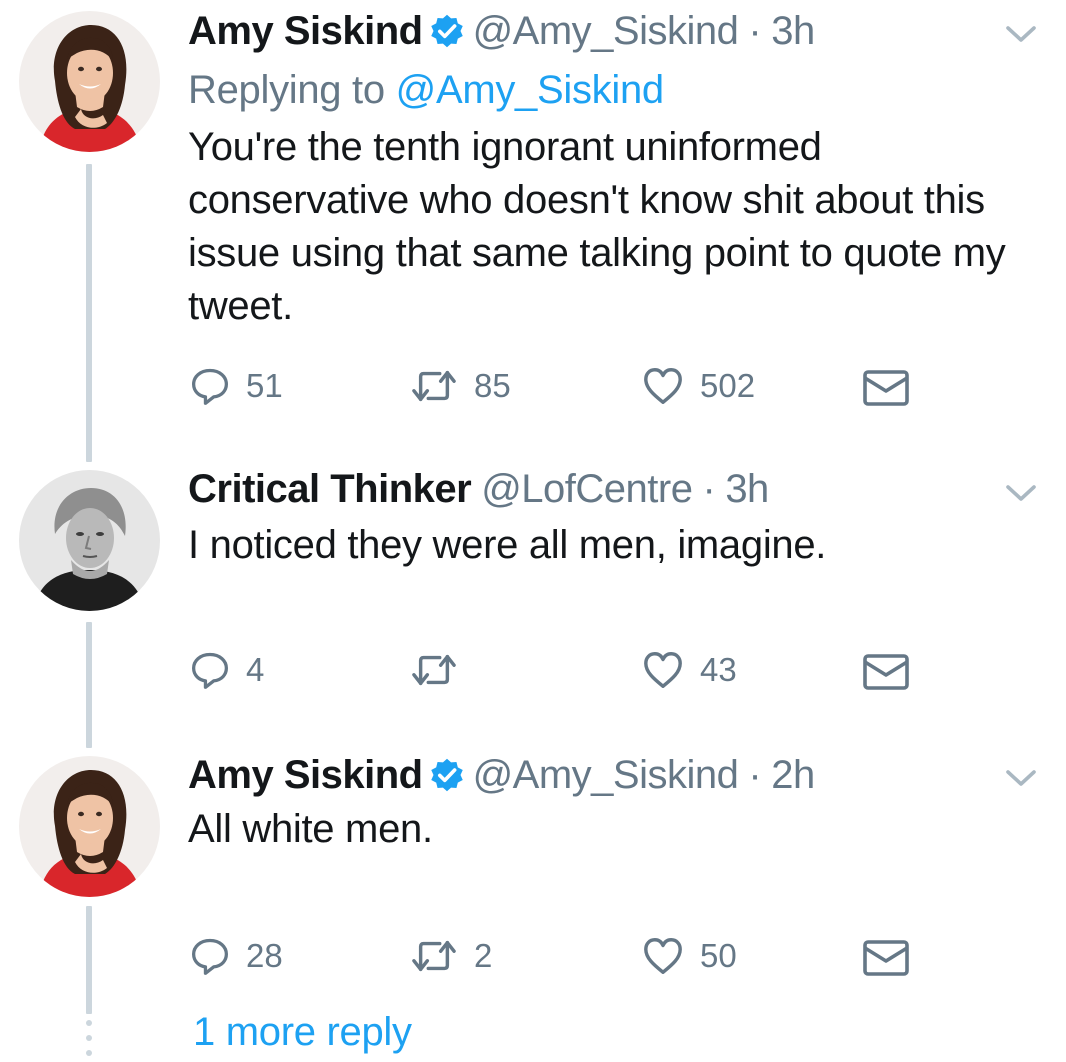 Image resolution: width=1066 pixels, height=1062 pixels. I want to click on reply-count: 51, so click(264, 385).